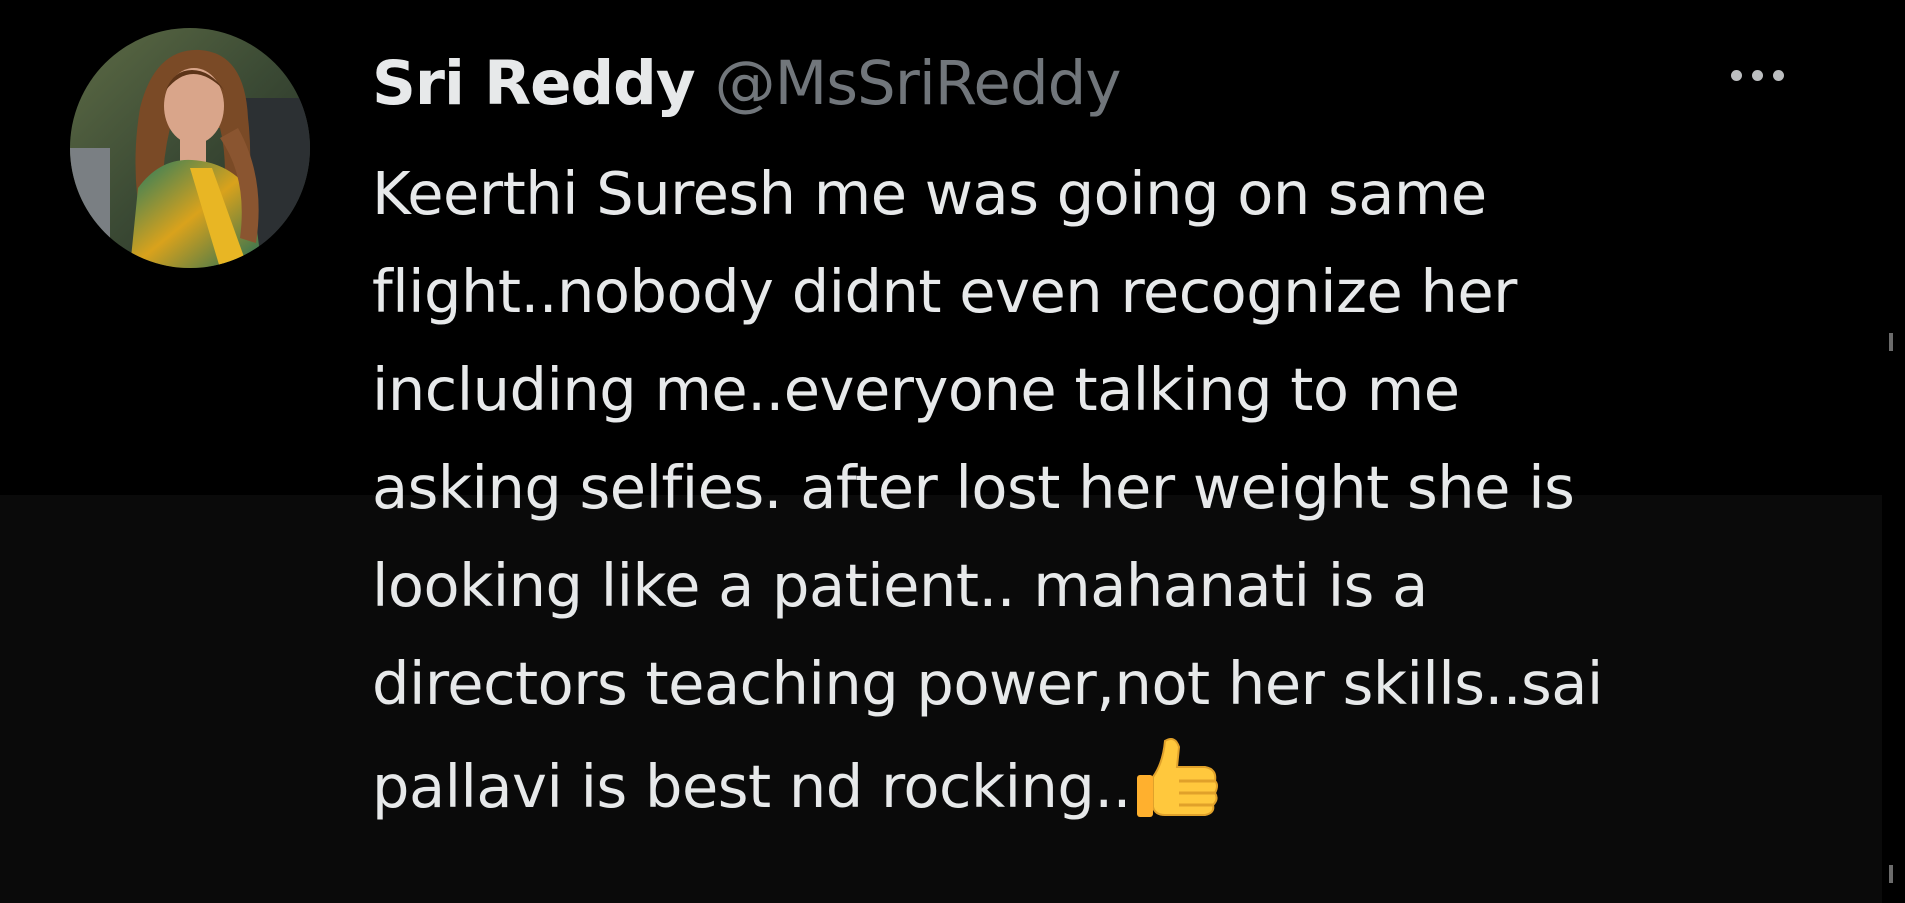  I want to click on more-options-button, so click(1757, 75).